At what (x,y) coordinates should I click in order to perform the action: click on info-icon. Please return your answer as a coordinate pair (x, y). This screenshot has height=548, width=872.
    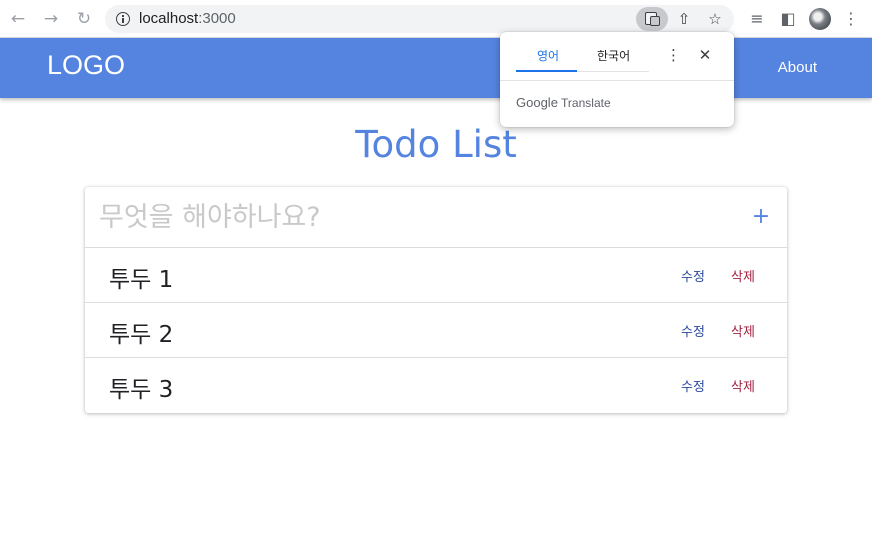
    Looking at the image, I should click on (123, 19).